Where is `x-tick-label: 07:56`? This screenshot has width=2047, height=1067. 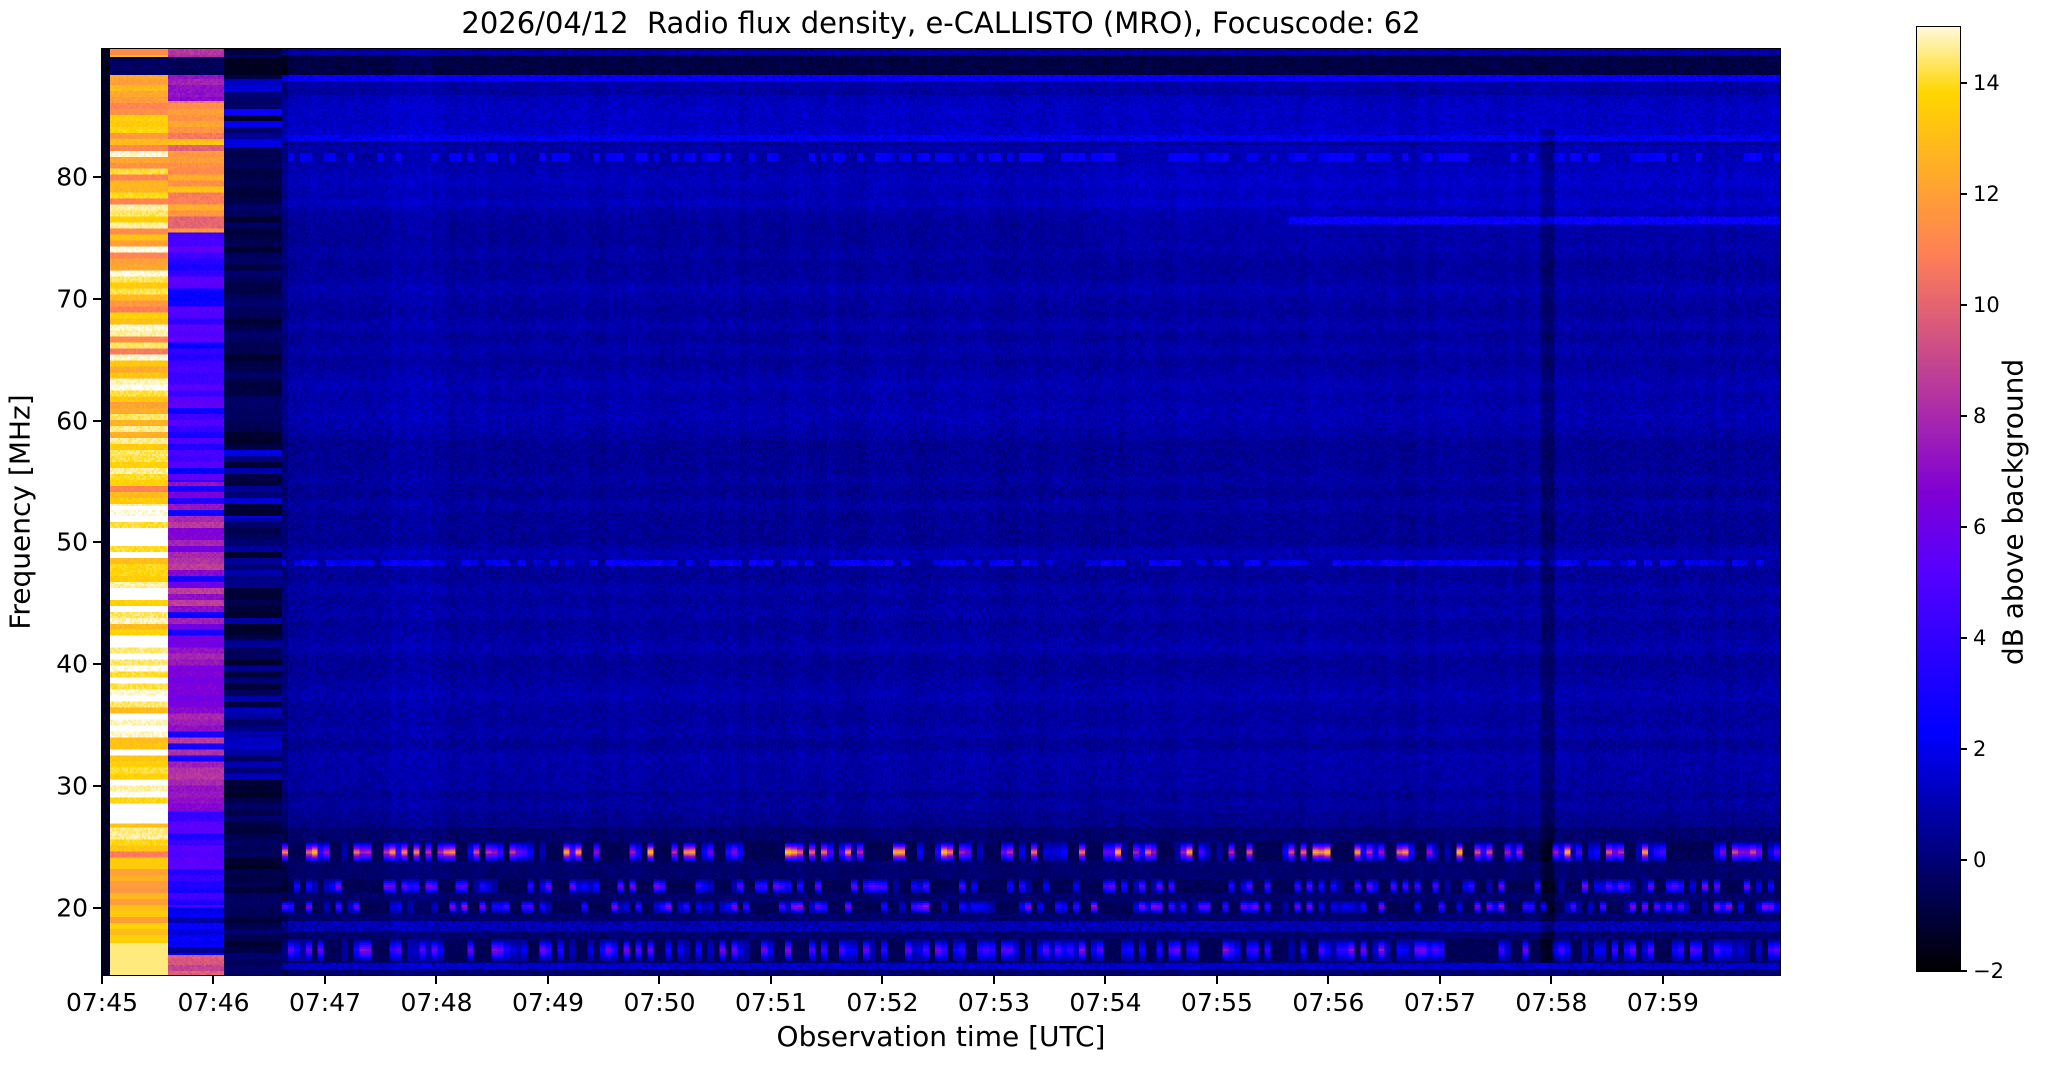 x-tick-label: 07:56 is located at coordinates (1328, 1002).